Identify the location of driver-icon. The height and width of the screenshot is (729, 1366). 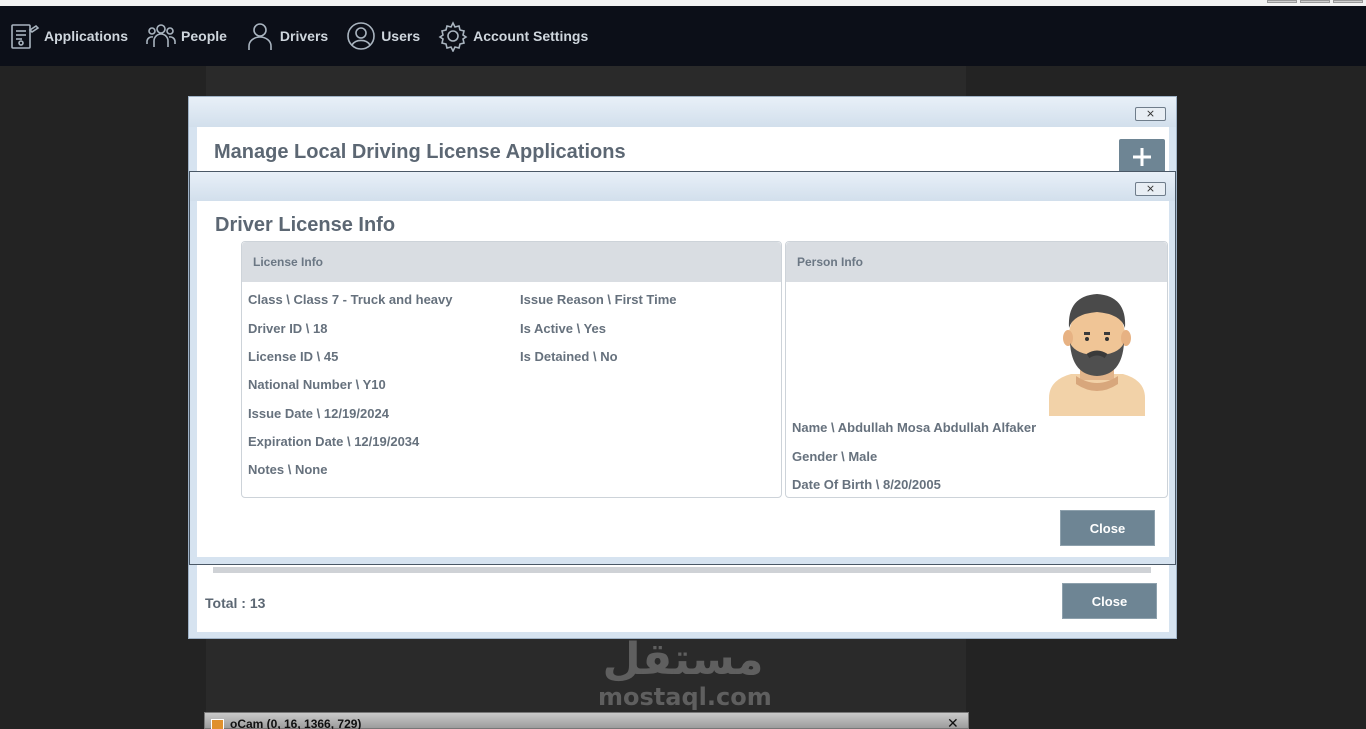
(260, 36).